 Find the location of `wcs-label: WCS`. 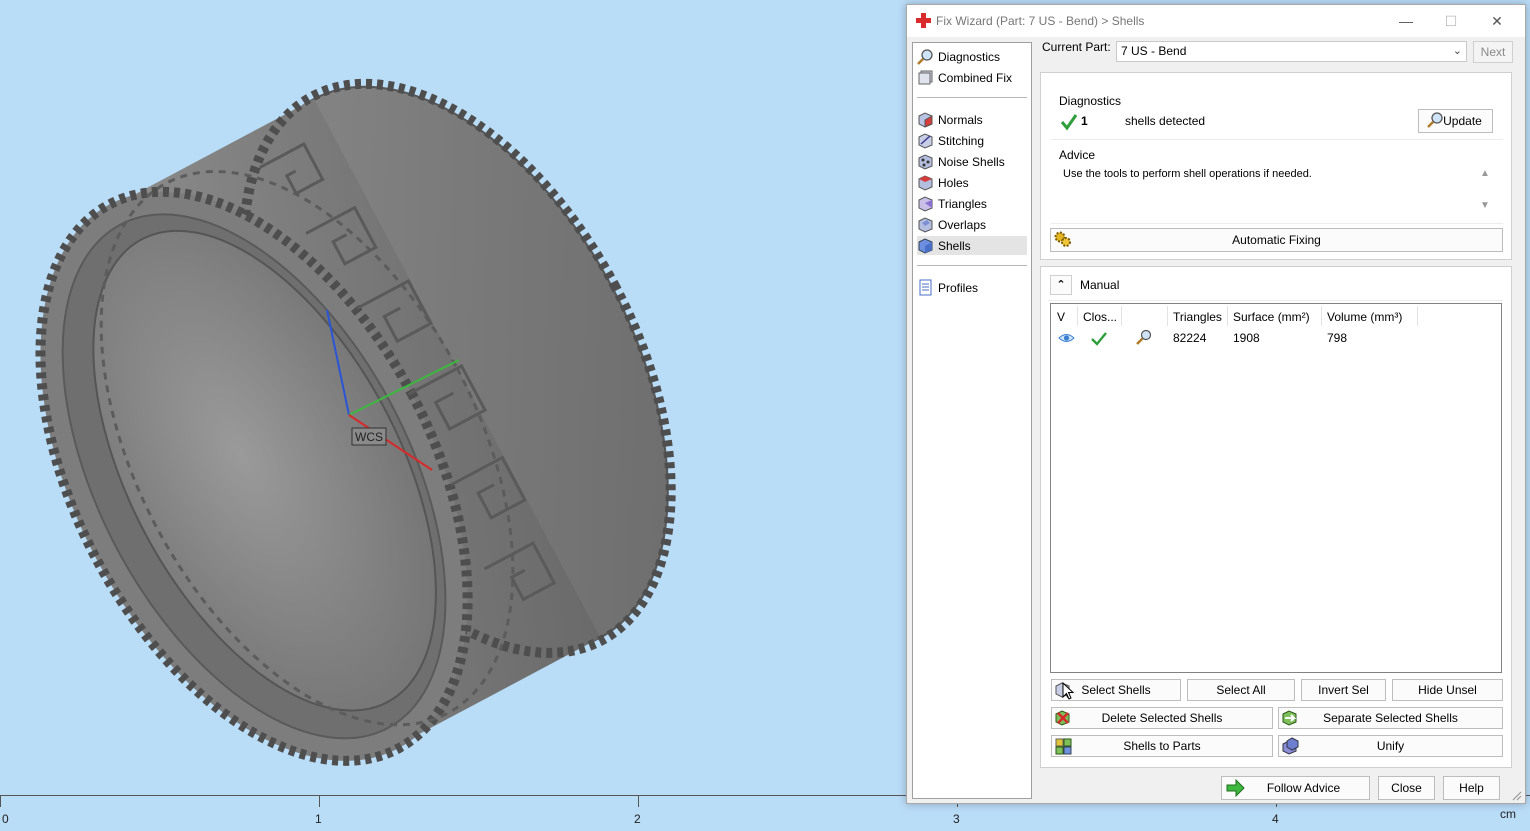

wcs-label: WCS is located at coordinates (369, 437).